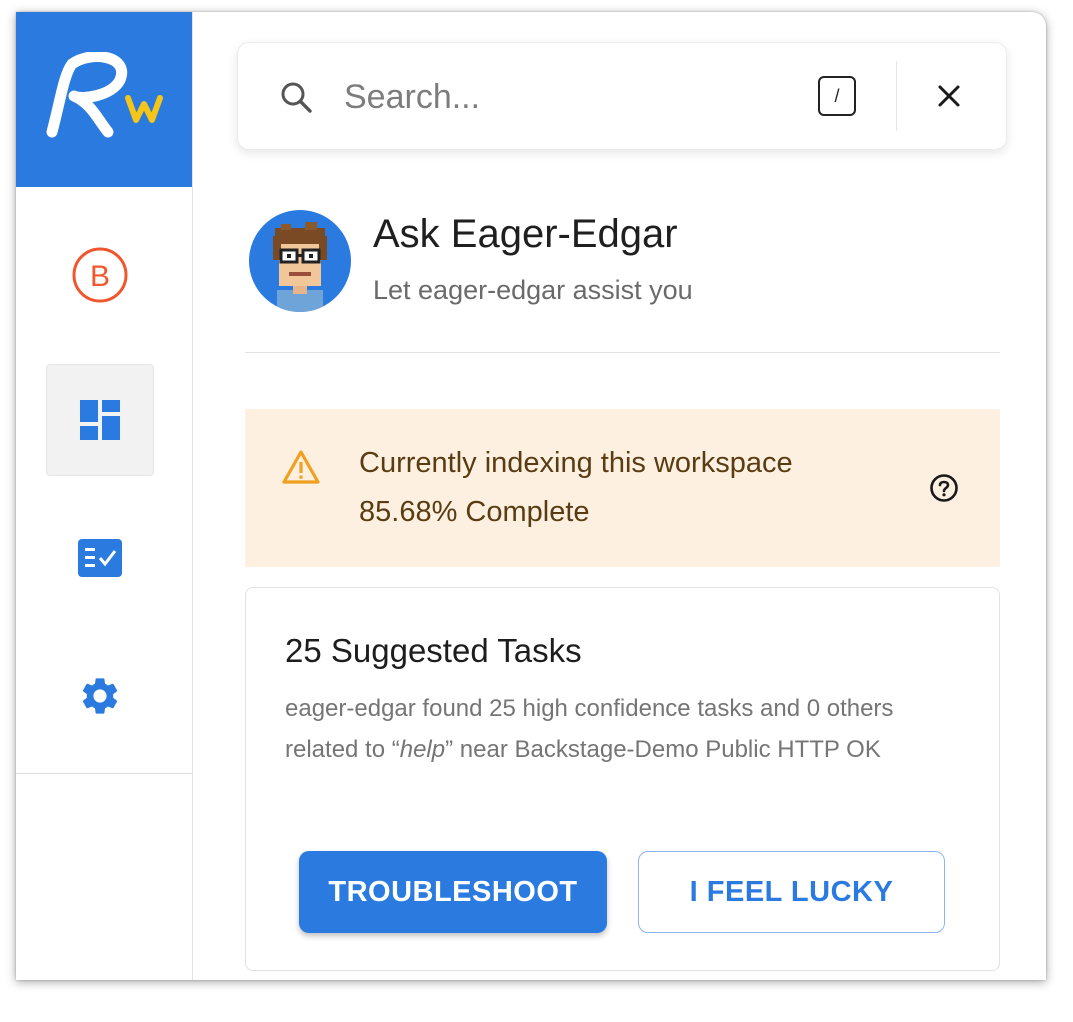  I want to click on help-circle-icon, so click(944, 488).